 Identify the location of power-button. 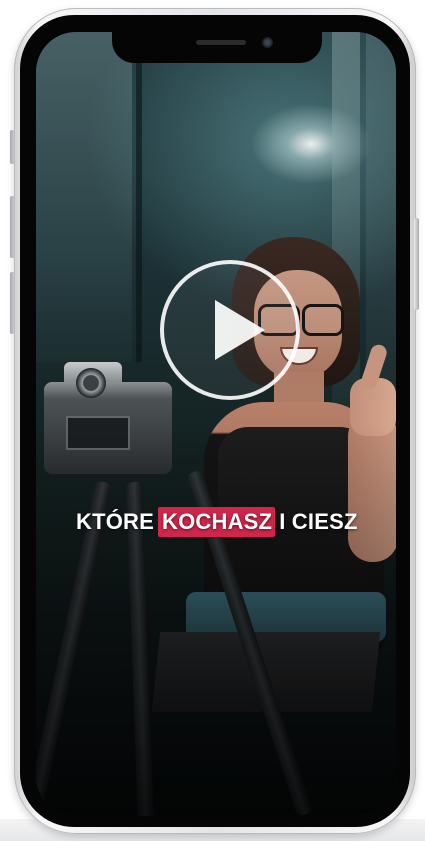
(416, 264).